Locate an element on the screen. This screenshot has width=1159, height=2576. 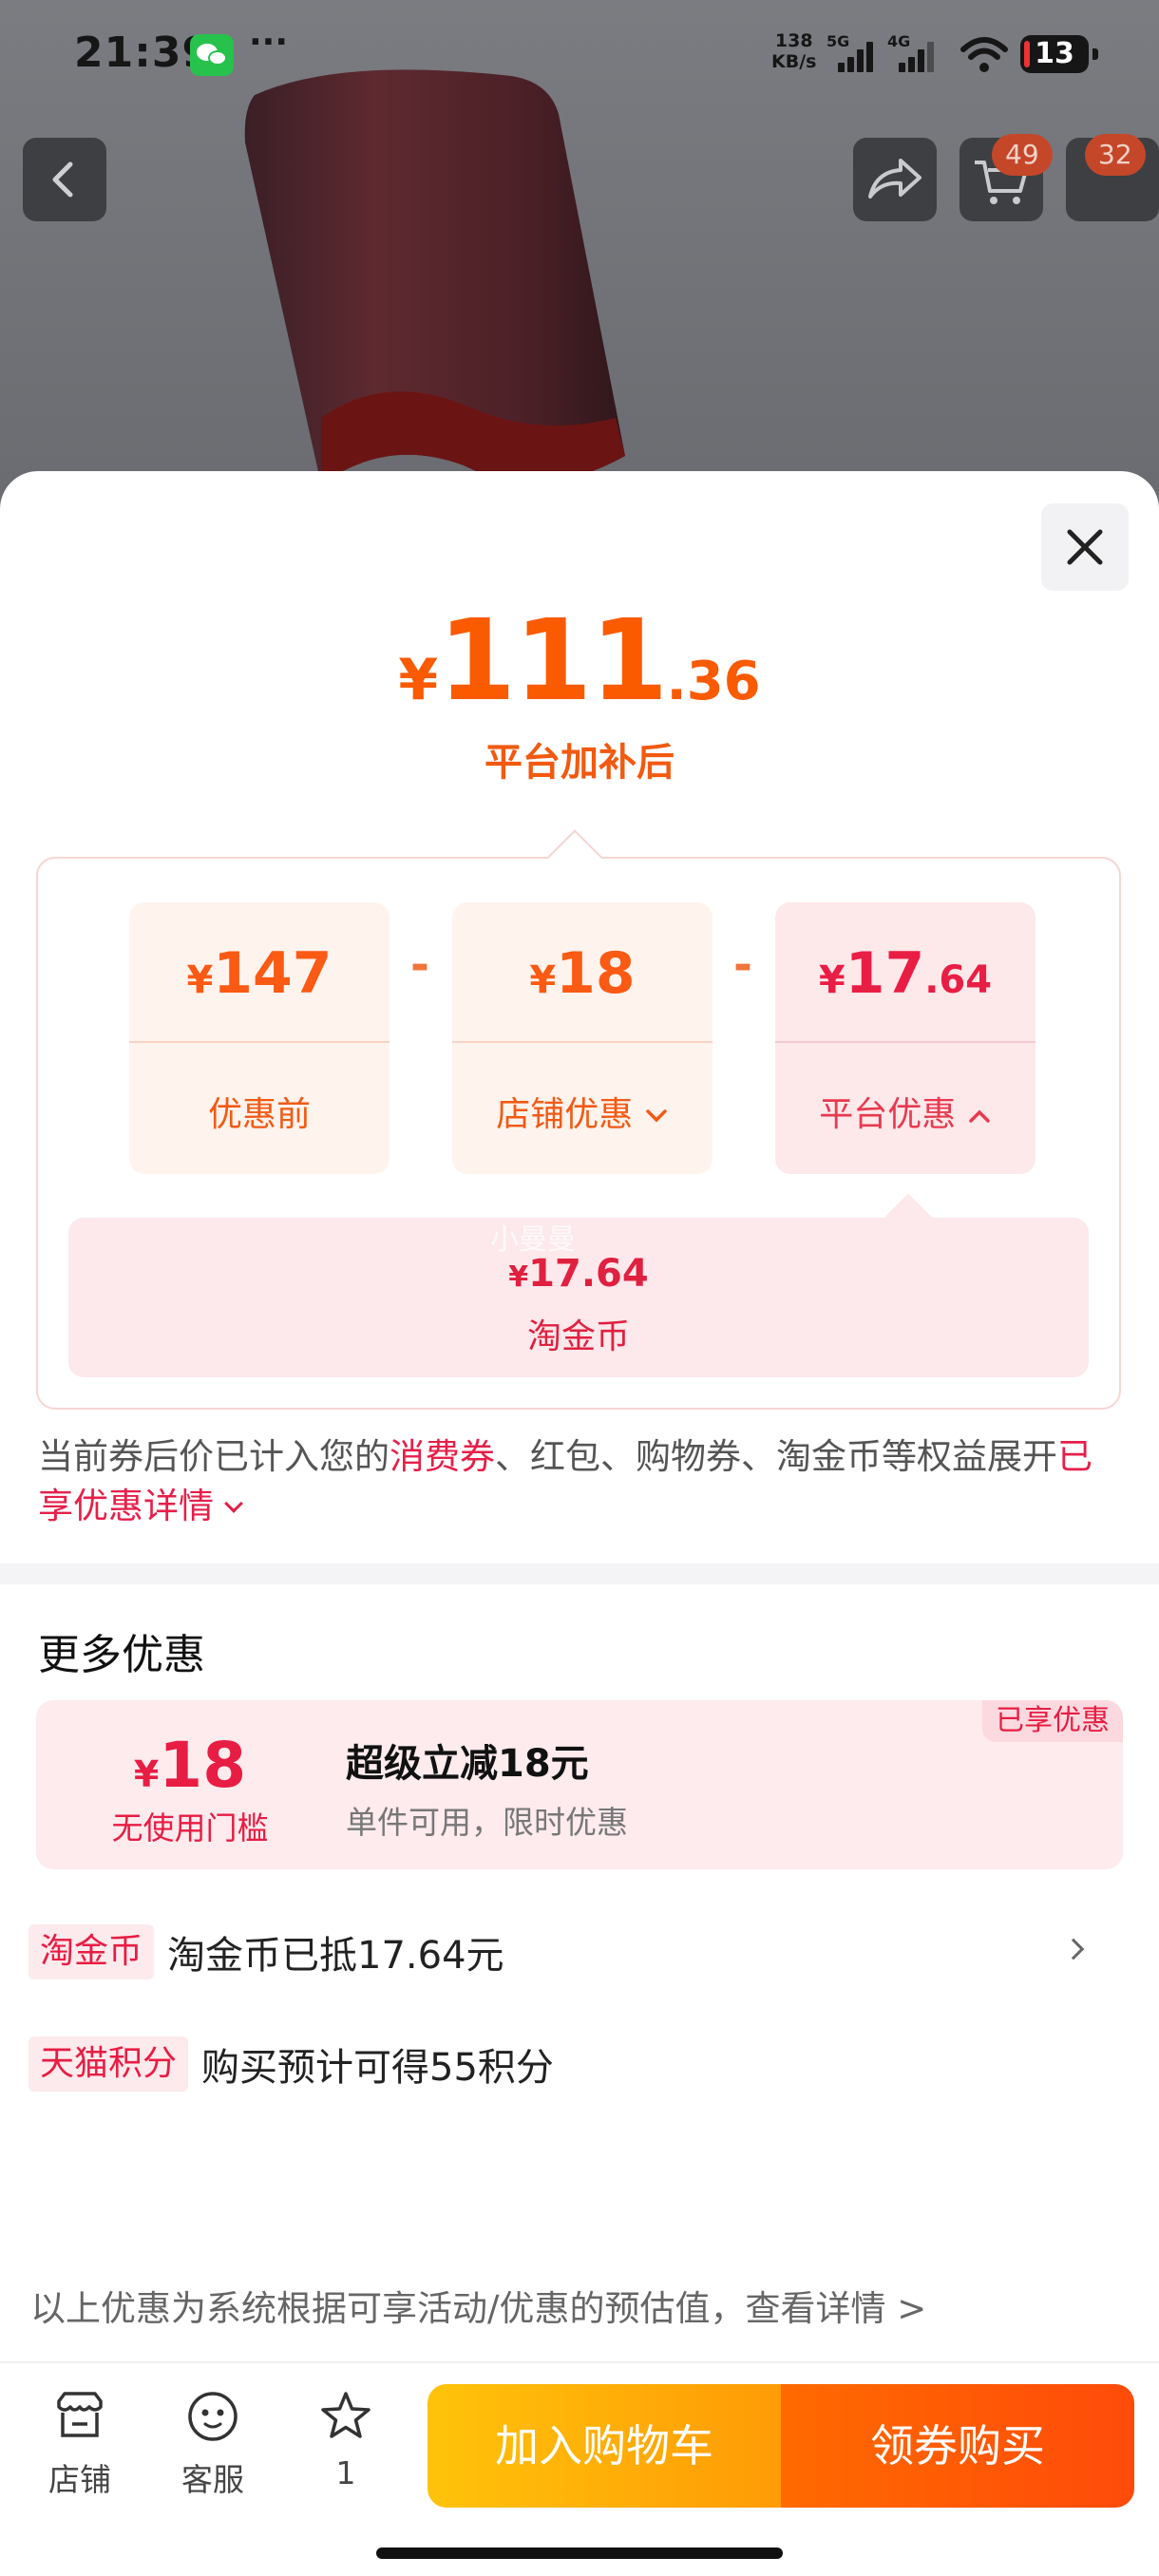
coupon-status-badge: 已享优惠 is located at coordinates (1052, 1721).